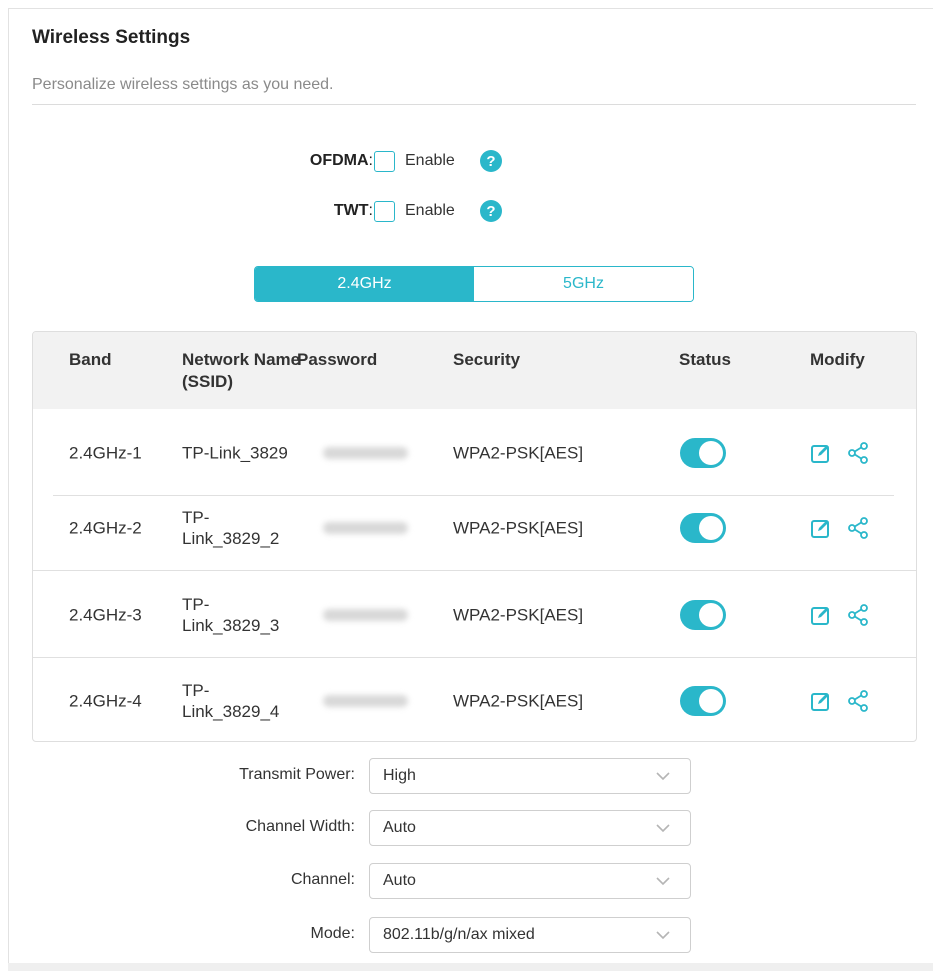 The height and width of the screenshot is (971, 933). What do you see at coordinates (105, 527) in the screenshot?
I see `row-band: 2.4GHz-2` at bounding box center [105, 527].